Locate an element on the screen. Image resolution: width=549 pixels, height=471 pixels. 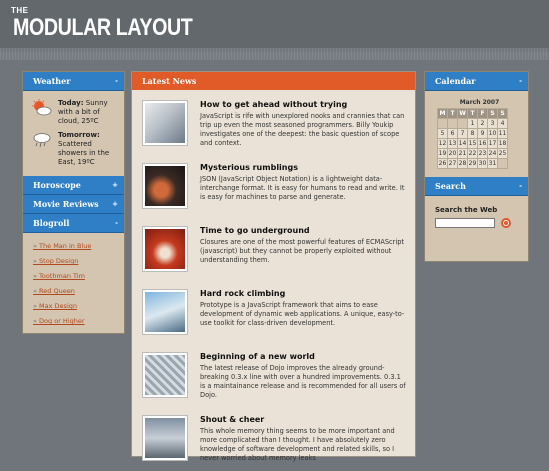
calendar-day: 30 is located at coordinates (482, 163).